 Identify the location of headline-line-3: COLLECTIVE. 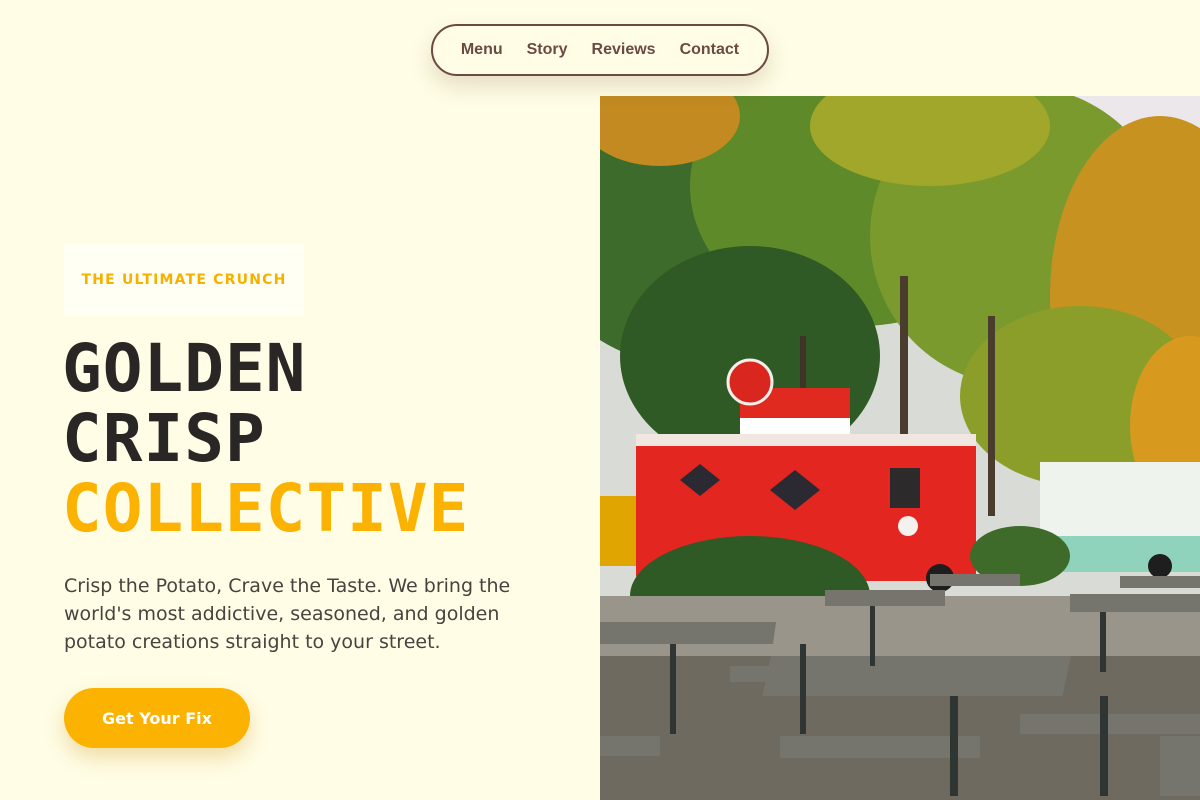
(266, 508).